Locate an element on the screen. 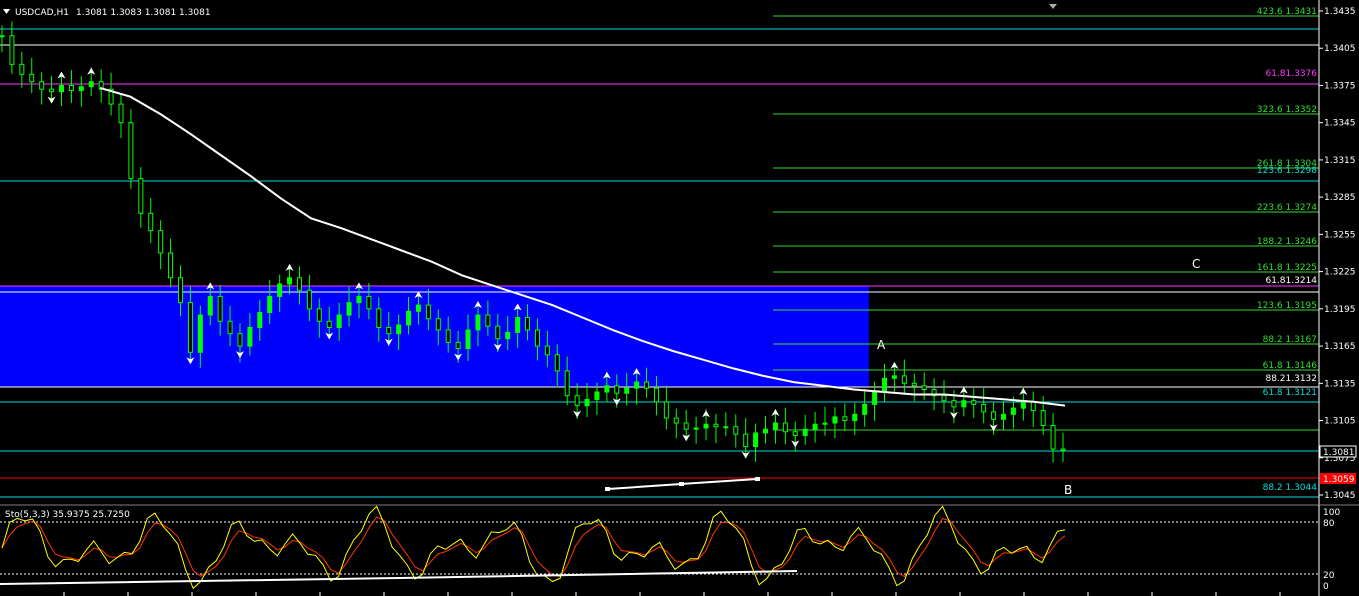 Image resolution: width=1359 pixels, height=596 pixels. stoch-tick-80: 80 is located at coordinates (1329, 524).